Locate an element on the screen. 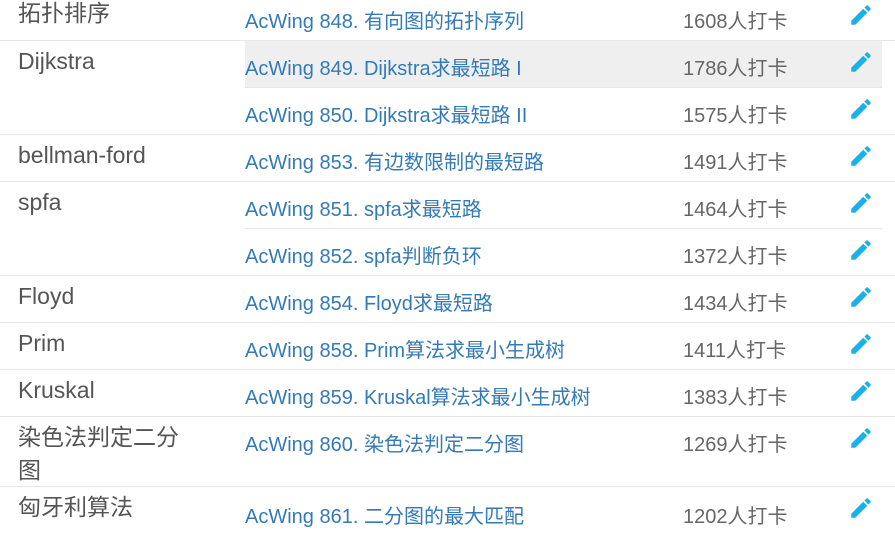 Image resolution: width=895 pixels, height=533 pixels. problem-row: AcWing 858. Prim算法求最小生成树 1411人打卡 is located at coordinates (563, 346).